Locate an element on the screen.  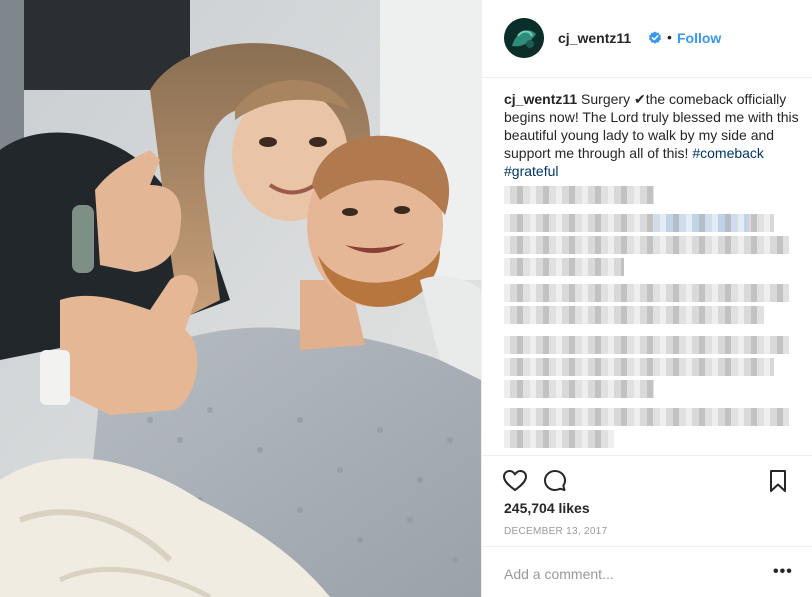
caption-username: cj_wentz11 is located at coordinates (540, 99).